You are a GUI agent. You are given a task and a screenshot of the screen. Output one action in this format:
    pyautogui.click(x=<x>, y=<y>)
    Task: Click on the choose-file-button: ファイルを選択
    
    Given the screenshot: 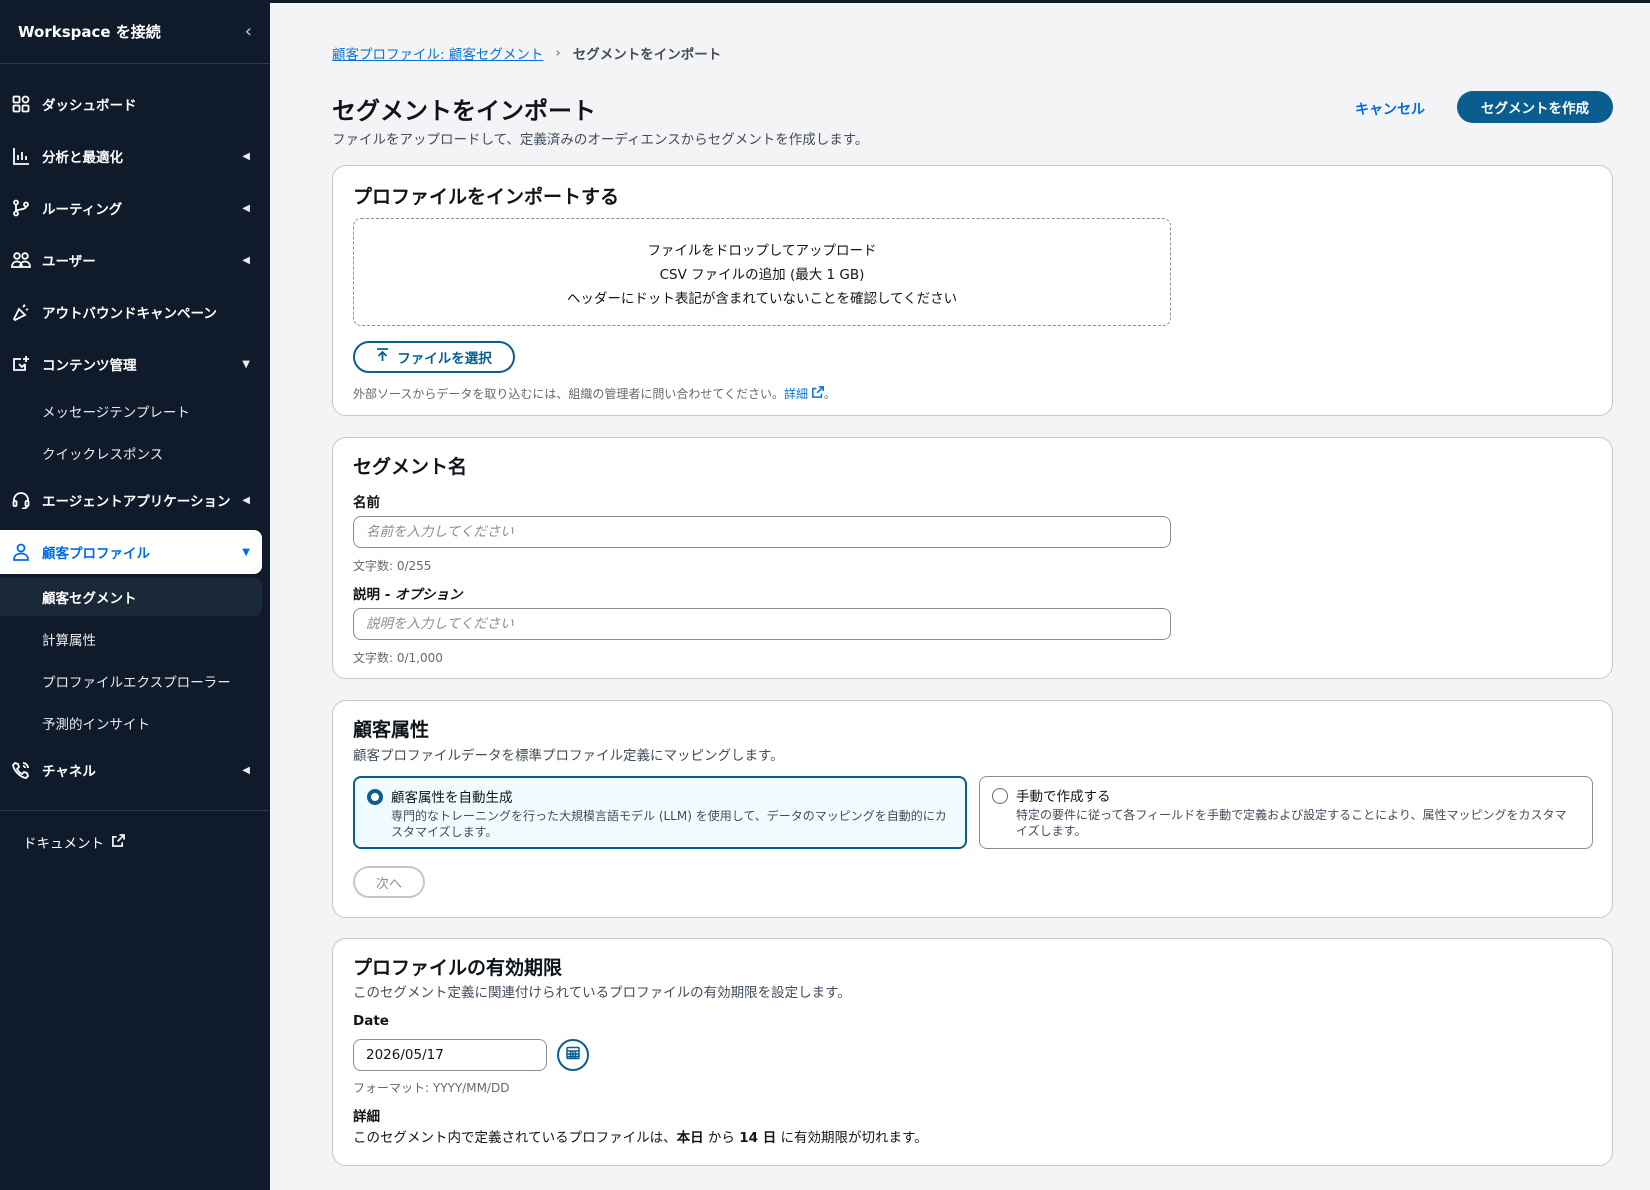 What is the action you would take?
    pyautogui.click(x=434, y=357)
    